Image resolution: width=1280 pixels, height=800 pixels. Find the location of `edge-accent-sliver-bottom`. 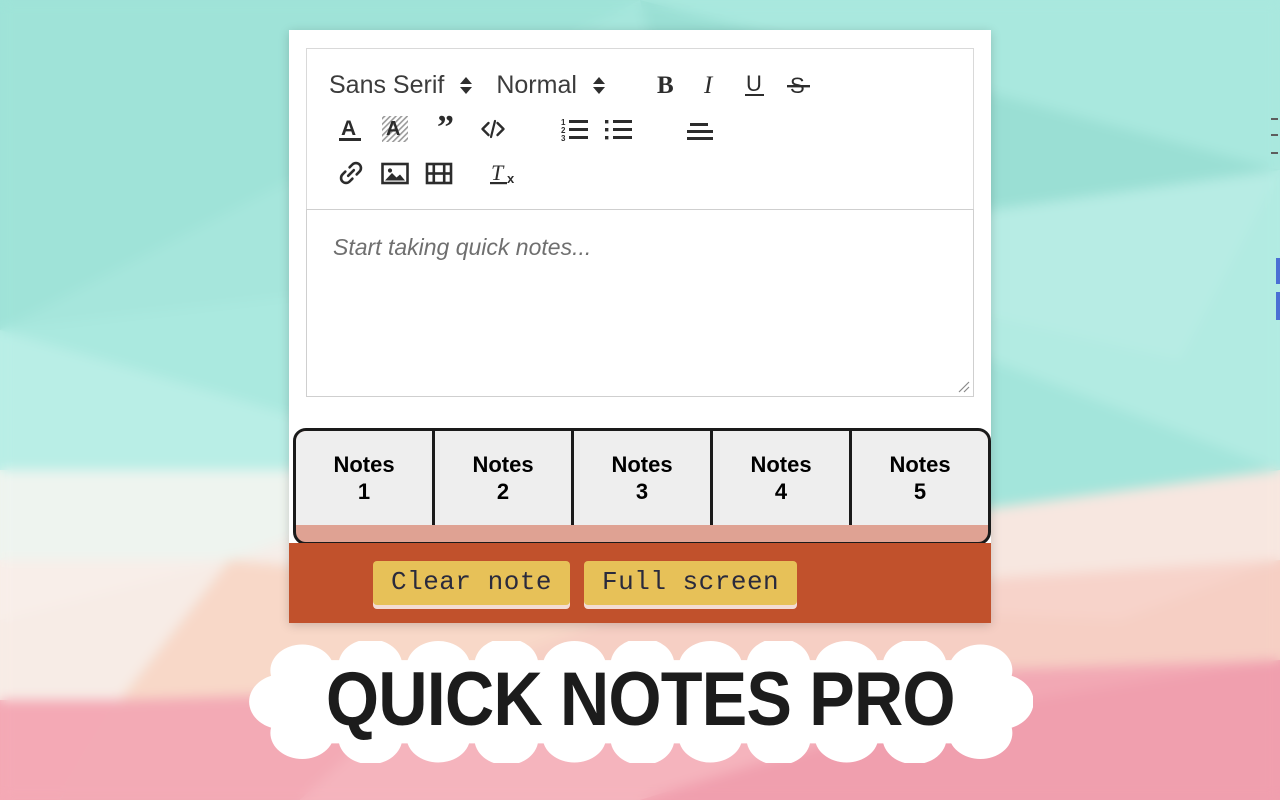

edge-accent-sliver-bottom is located at coordinates (1278, 306).